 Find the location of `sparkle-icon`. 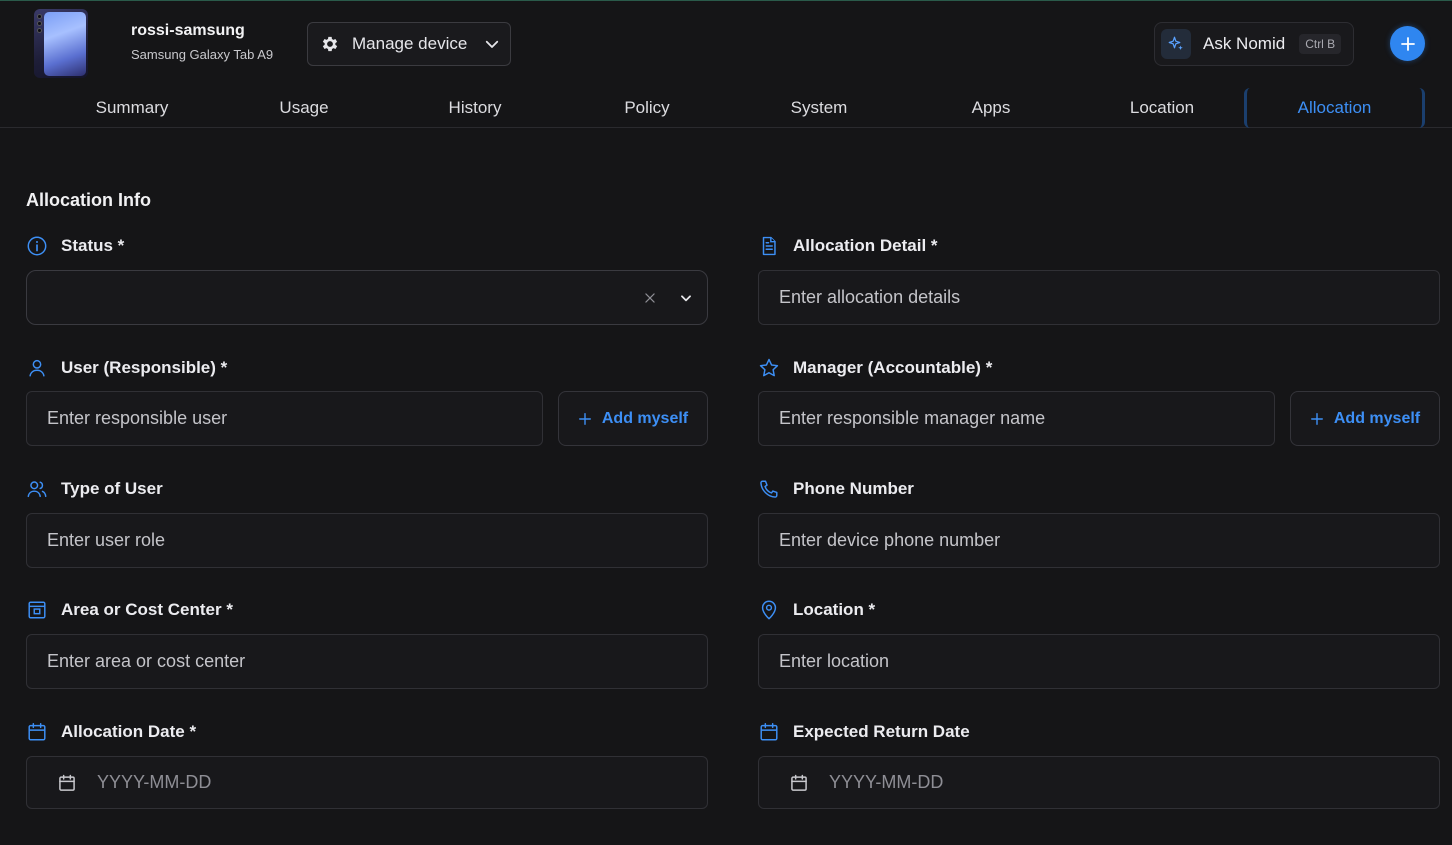

sparkle-icon is located at coordinates (1176, 44).